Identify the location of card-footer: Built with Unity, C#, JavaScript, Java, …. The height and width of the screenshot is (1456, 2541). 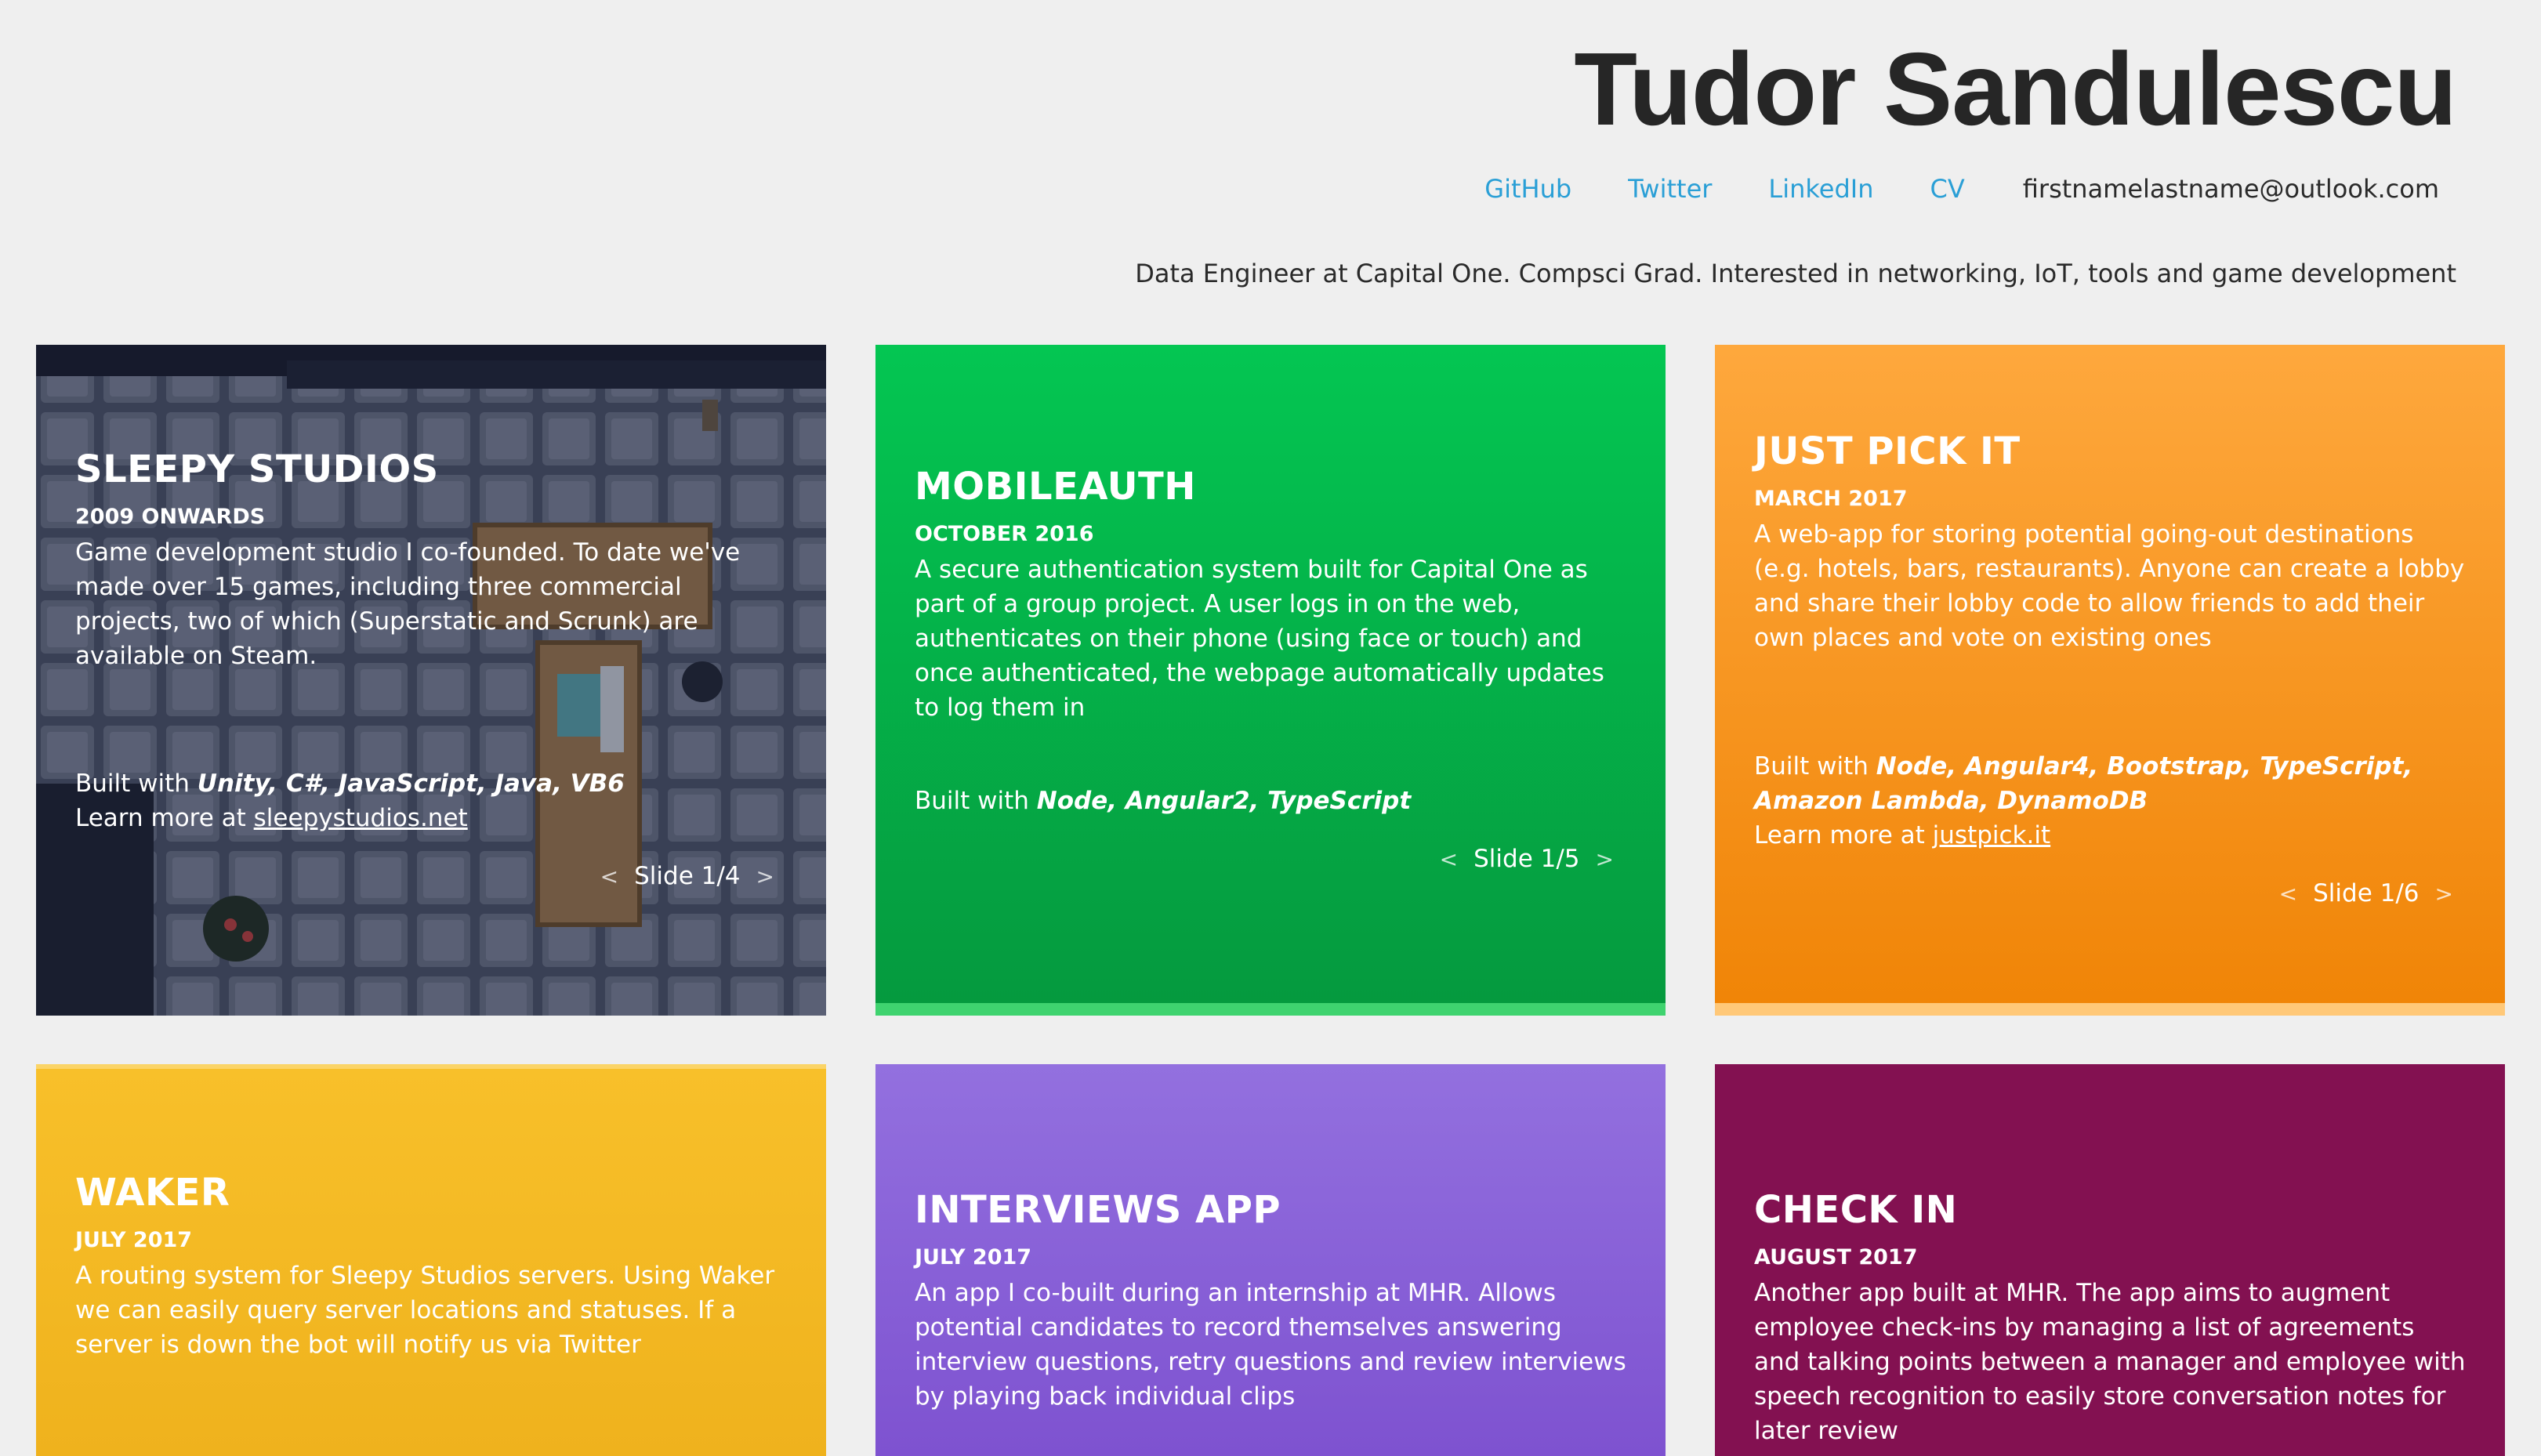
(431, 800).